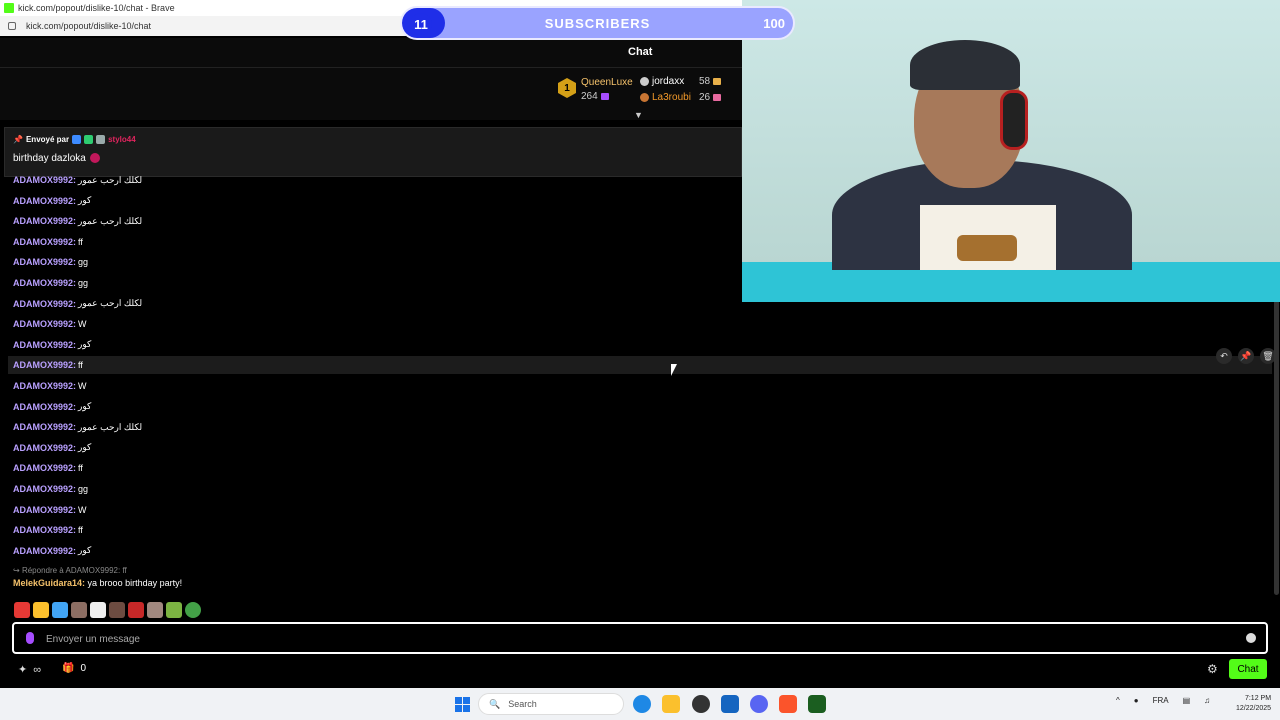 The height and width of the screenshot is (720, 1280). I want to click on search-label: Search, so click(522, 704).